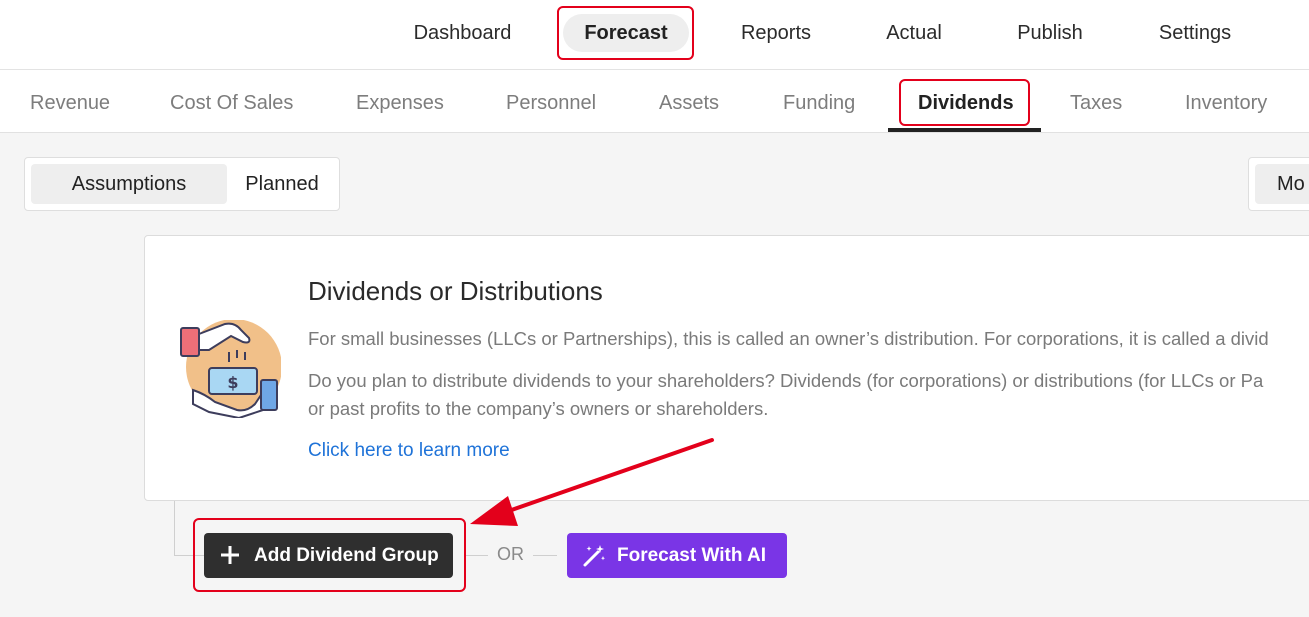 The image size is (1309, 617). I want to click on tab-assets: Assets, so click(689, 103).